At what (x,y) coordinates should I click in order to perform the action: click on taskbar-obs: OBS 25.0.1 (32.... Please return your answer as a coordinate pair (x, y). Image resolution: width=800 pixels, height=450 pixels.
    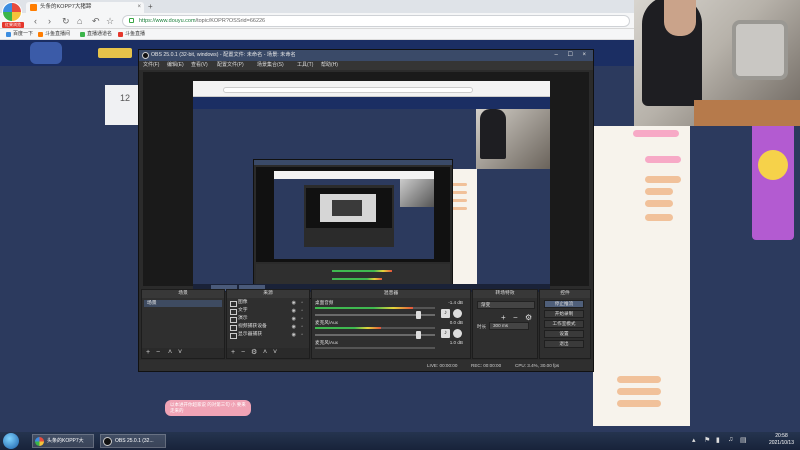
    Looking at the image, I should click on (133, 441).